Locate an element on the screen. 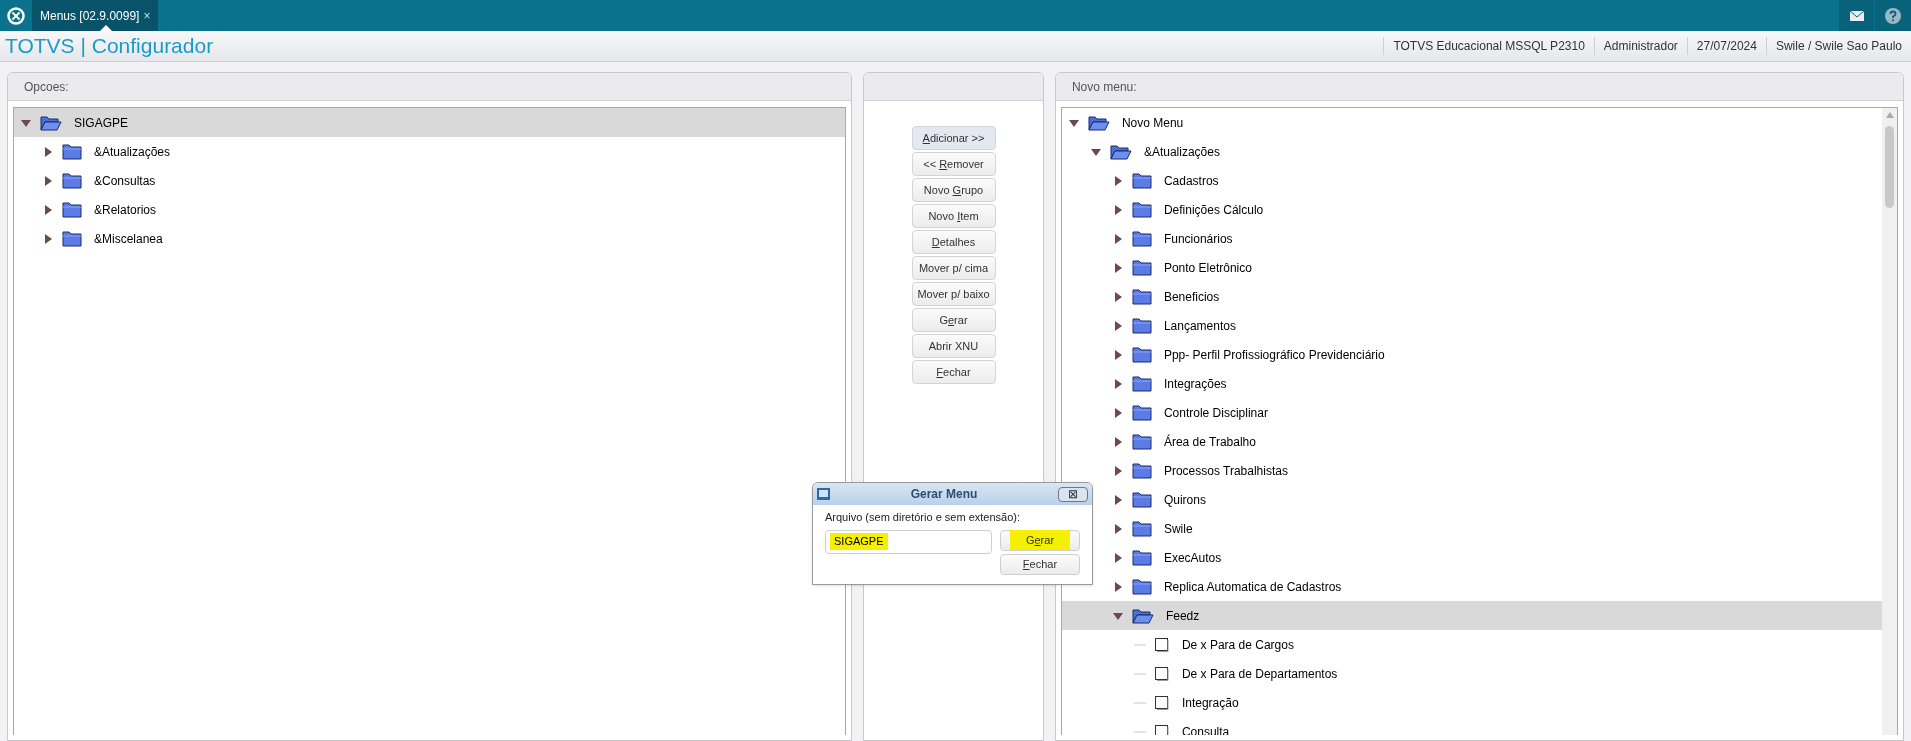 This screenshot has height=741, width=1911. tree-label: Integração is located at coordinates (1210, 703).